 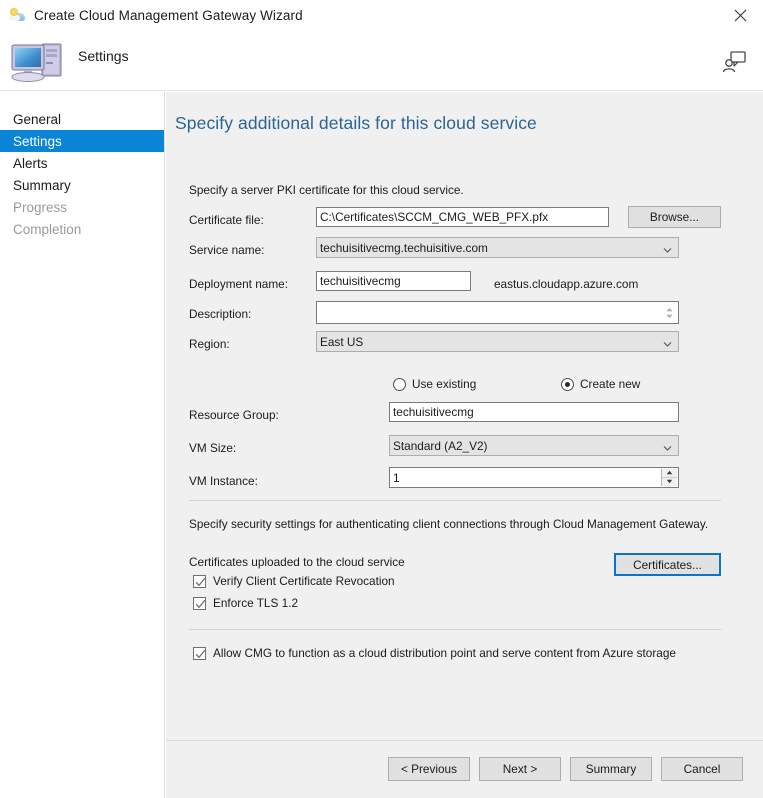 What do you see at coordinates (702, 769) in the screenshot?
I see `cancel-button: Cancel` at bounding box center [702, 769].